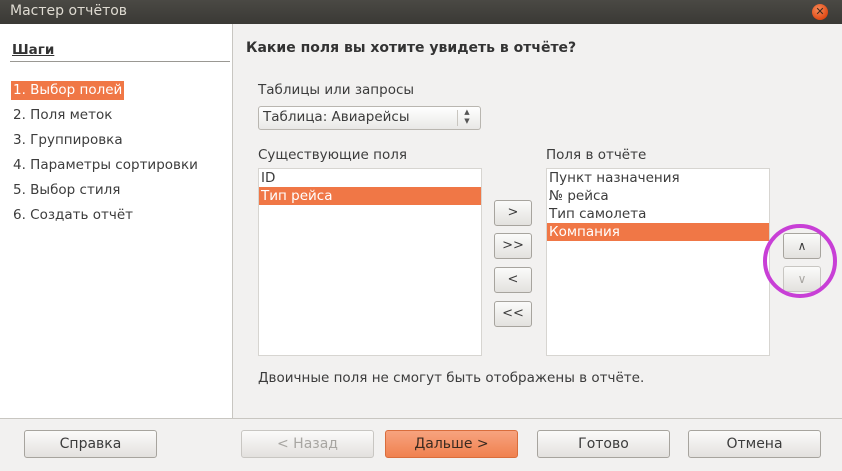 The image size is (842, 471). I want to click on add-field-button: >, so click(513, 213).